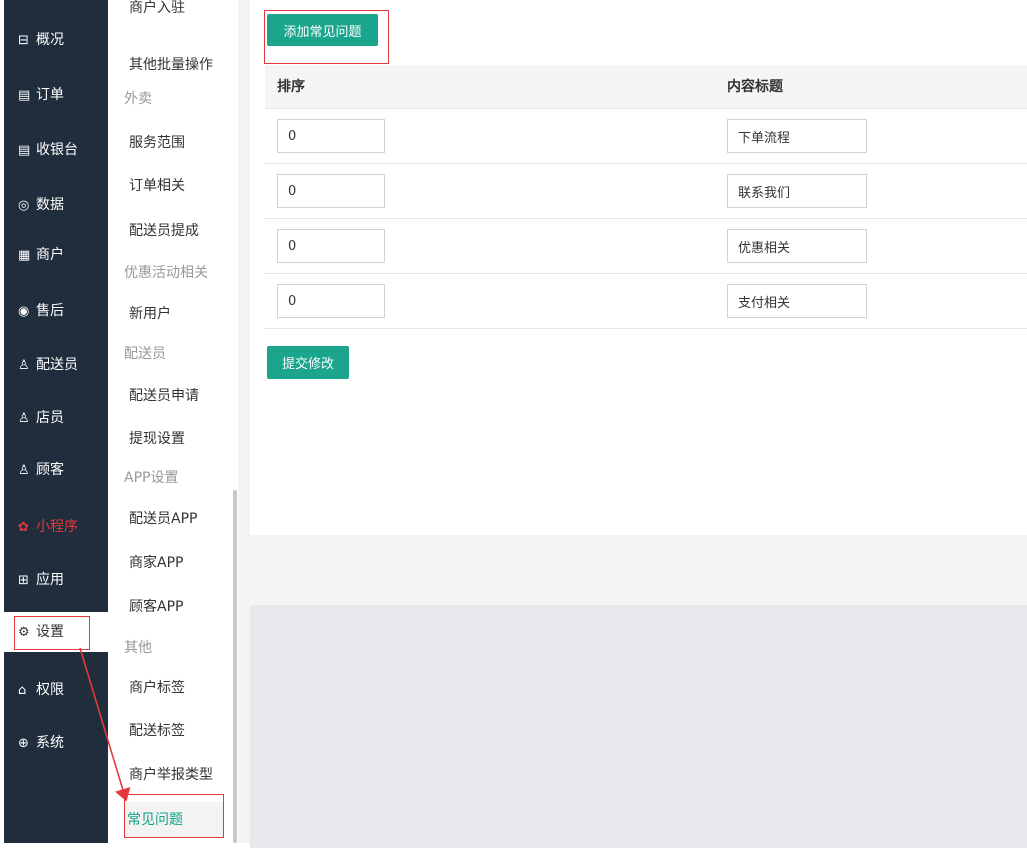 The height and width of the screenshot is (848, 1027). What do you see at coordinates (156, 563) in the screenshot?
I see `submenu-item: 商家APP` at bounding box center [156, 563].